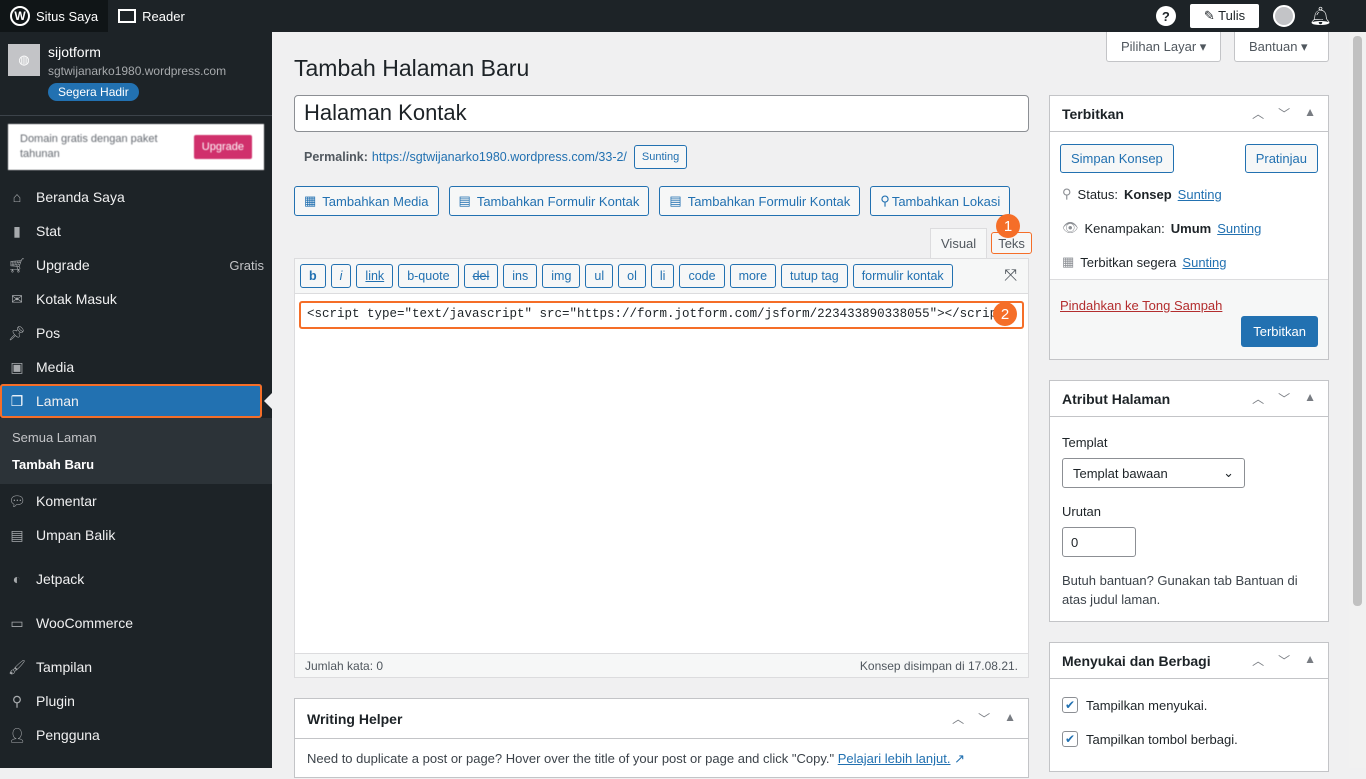 Image resolution: width=1366 pixels, height=779 pixels. Describe the element at coordinates (1070, 705) in the screenshot. I see `show-likes-checkbox: ✔` at that location.